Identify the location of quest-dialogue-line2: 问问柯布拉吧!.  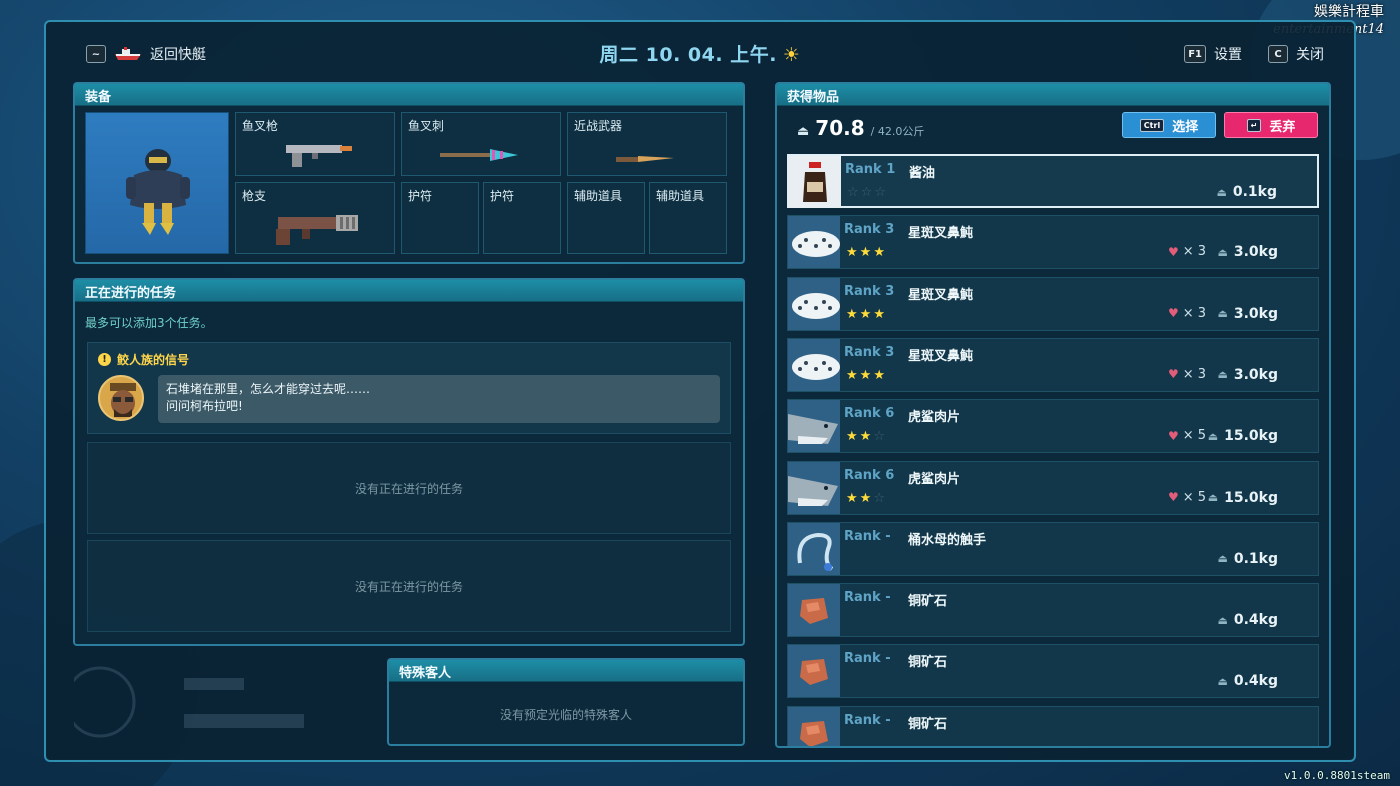
(204, 406).